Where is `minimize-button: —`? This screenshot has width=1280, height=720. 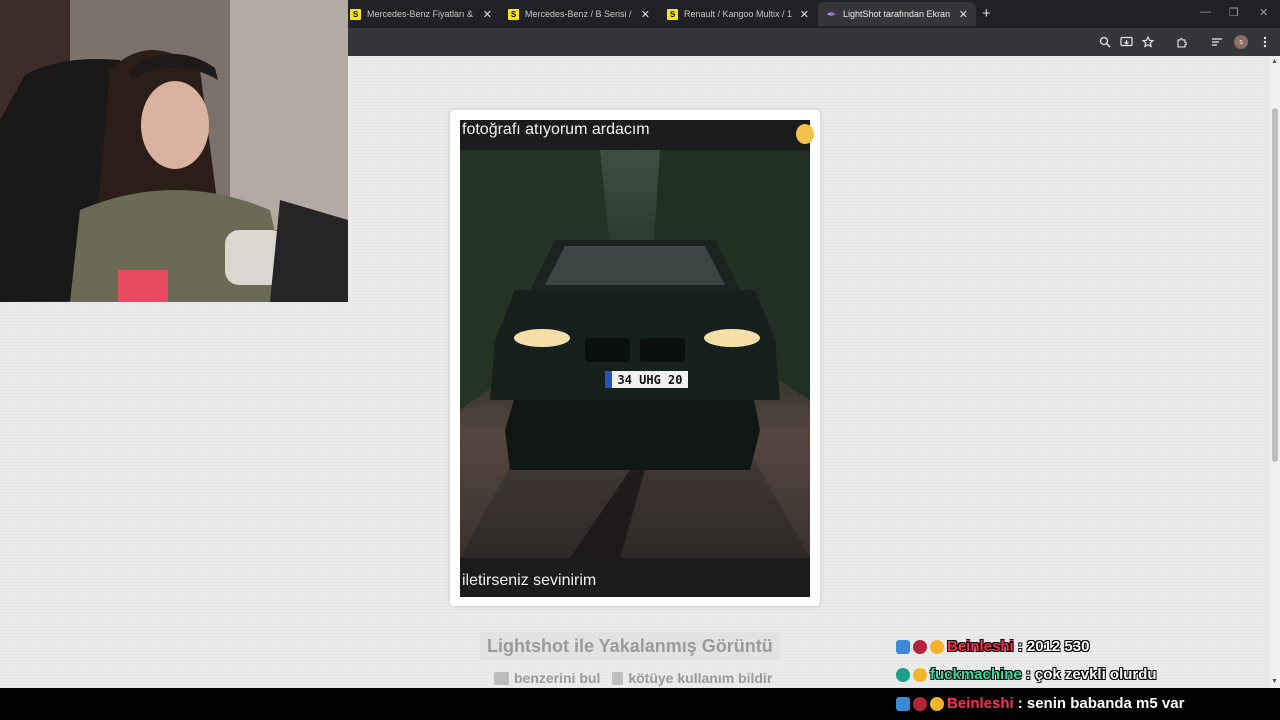 minimize-button: — is located at coordinates (1205, 12).